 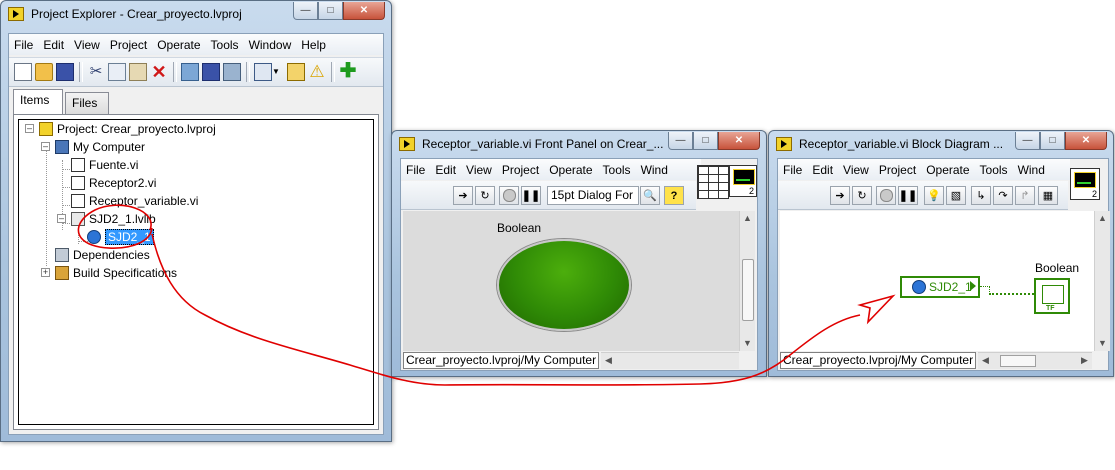 I want to click on tab-items: Items, so click(x=38, y=102).